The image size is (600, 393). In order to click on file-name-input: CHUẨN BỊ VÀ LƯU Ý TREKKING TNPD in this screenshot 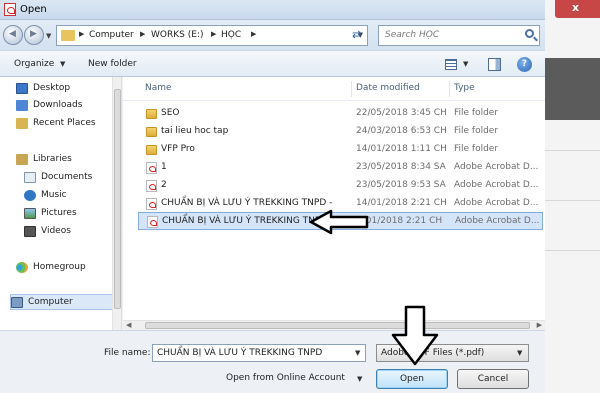, I will do `click(259, 353)`.